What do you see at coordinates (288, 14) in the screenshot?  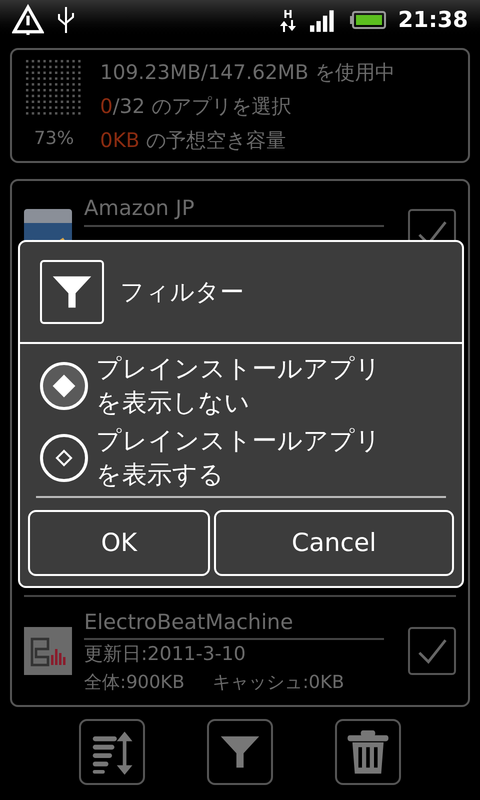 I see `network-type: H` at bounding box center [288, 14].